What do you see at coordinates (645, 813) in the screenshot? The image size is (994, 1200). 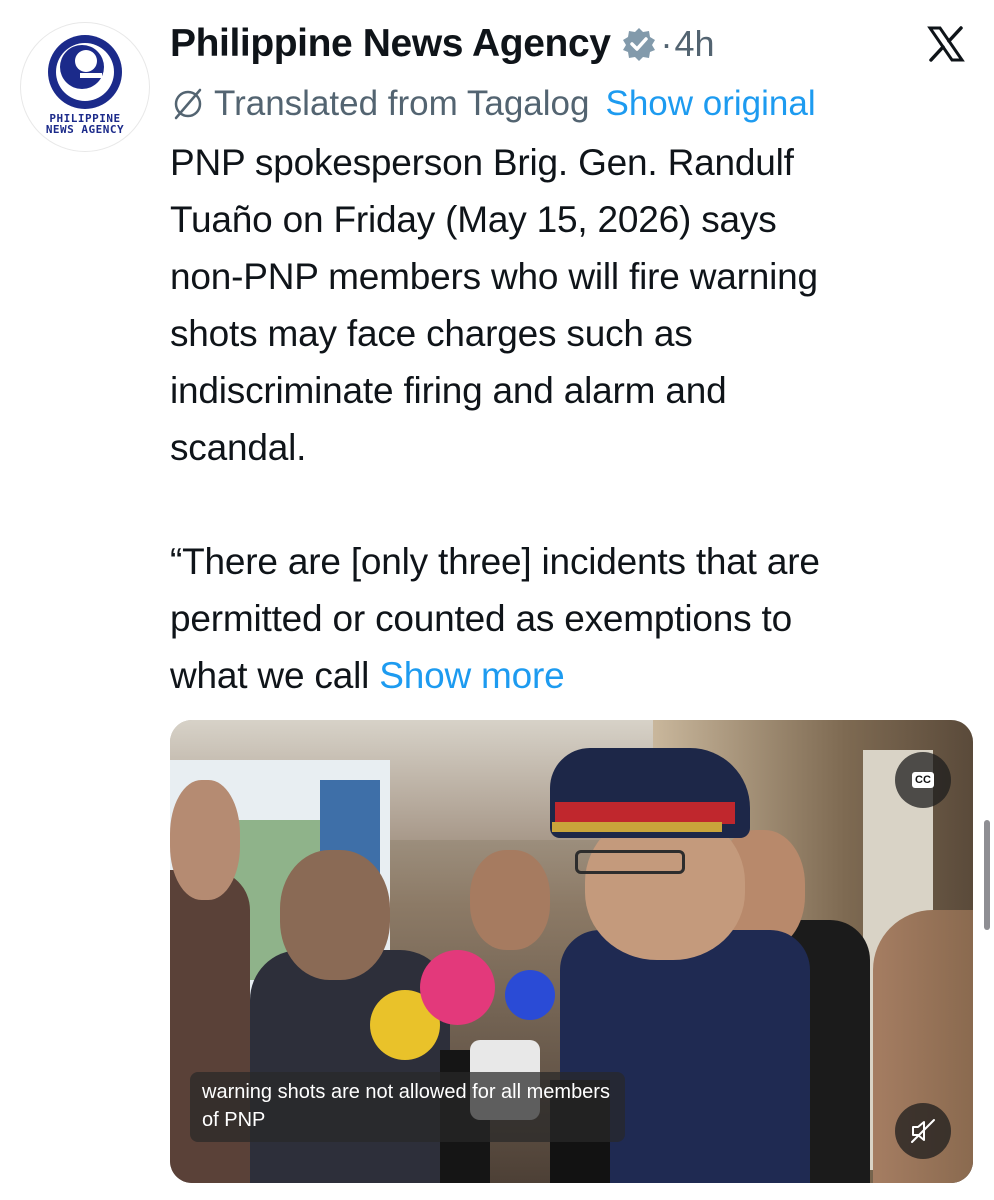 I see `video-officer-cap-band` at bounding box center [645, 813].